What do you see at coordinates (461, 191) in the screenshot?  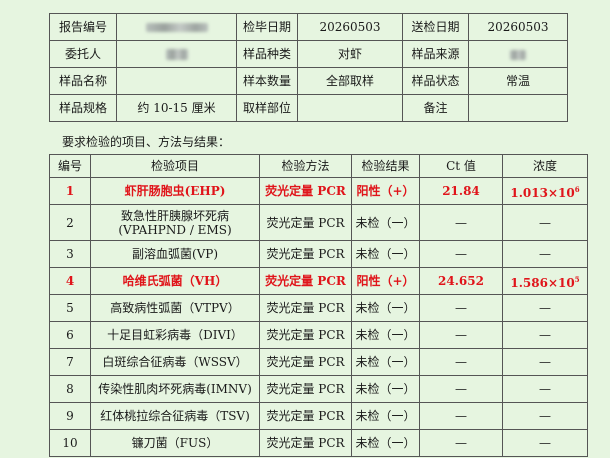 I see `row-ct: 21.84` at bounding box center [461, 191].